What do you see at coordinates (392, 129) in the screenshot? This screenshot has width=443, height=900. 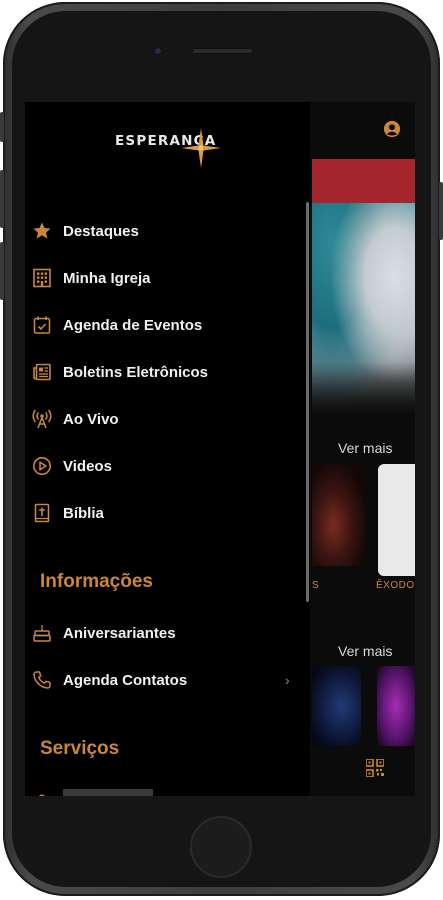 I see `user-icon` at bounding box center [392, 129].